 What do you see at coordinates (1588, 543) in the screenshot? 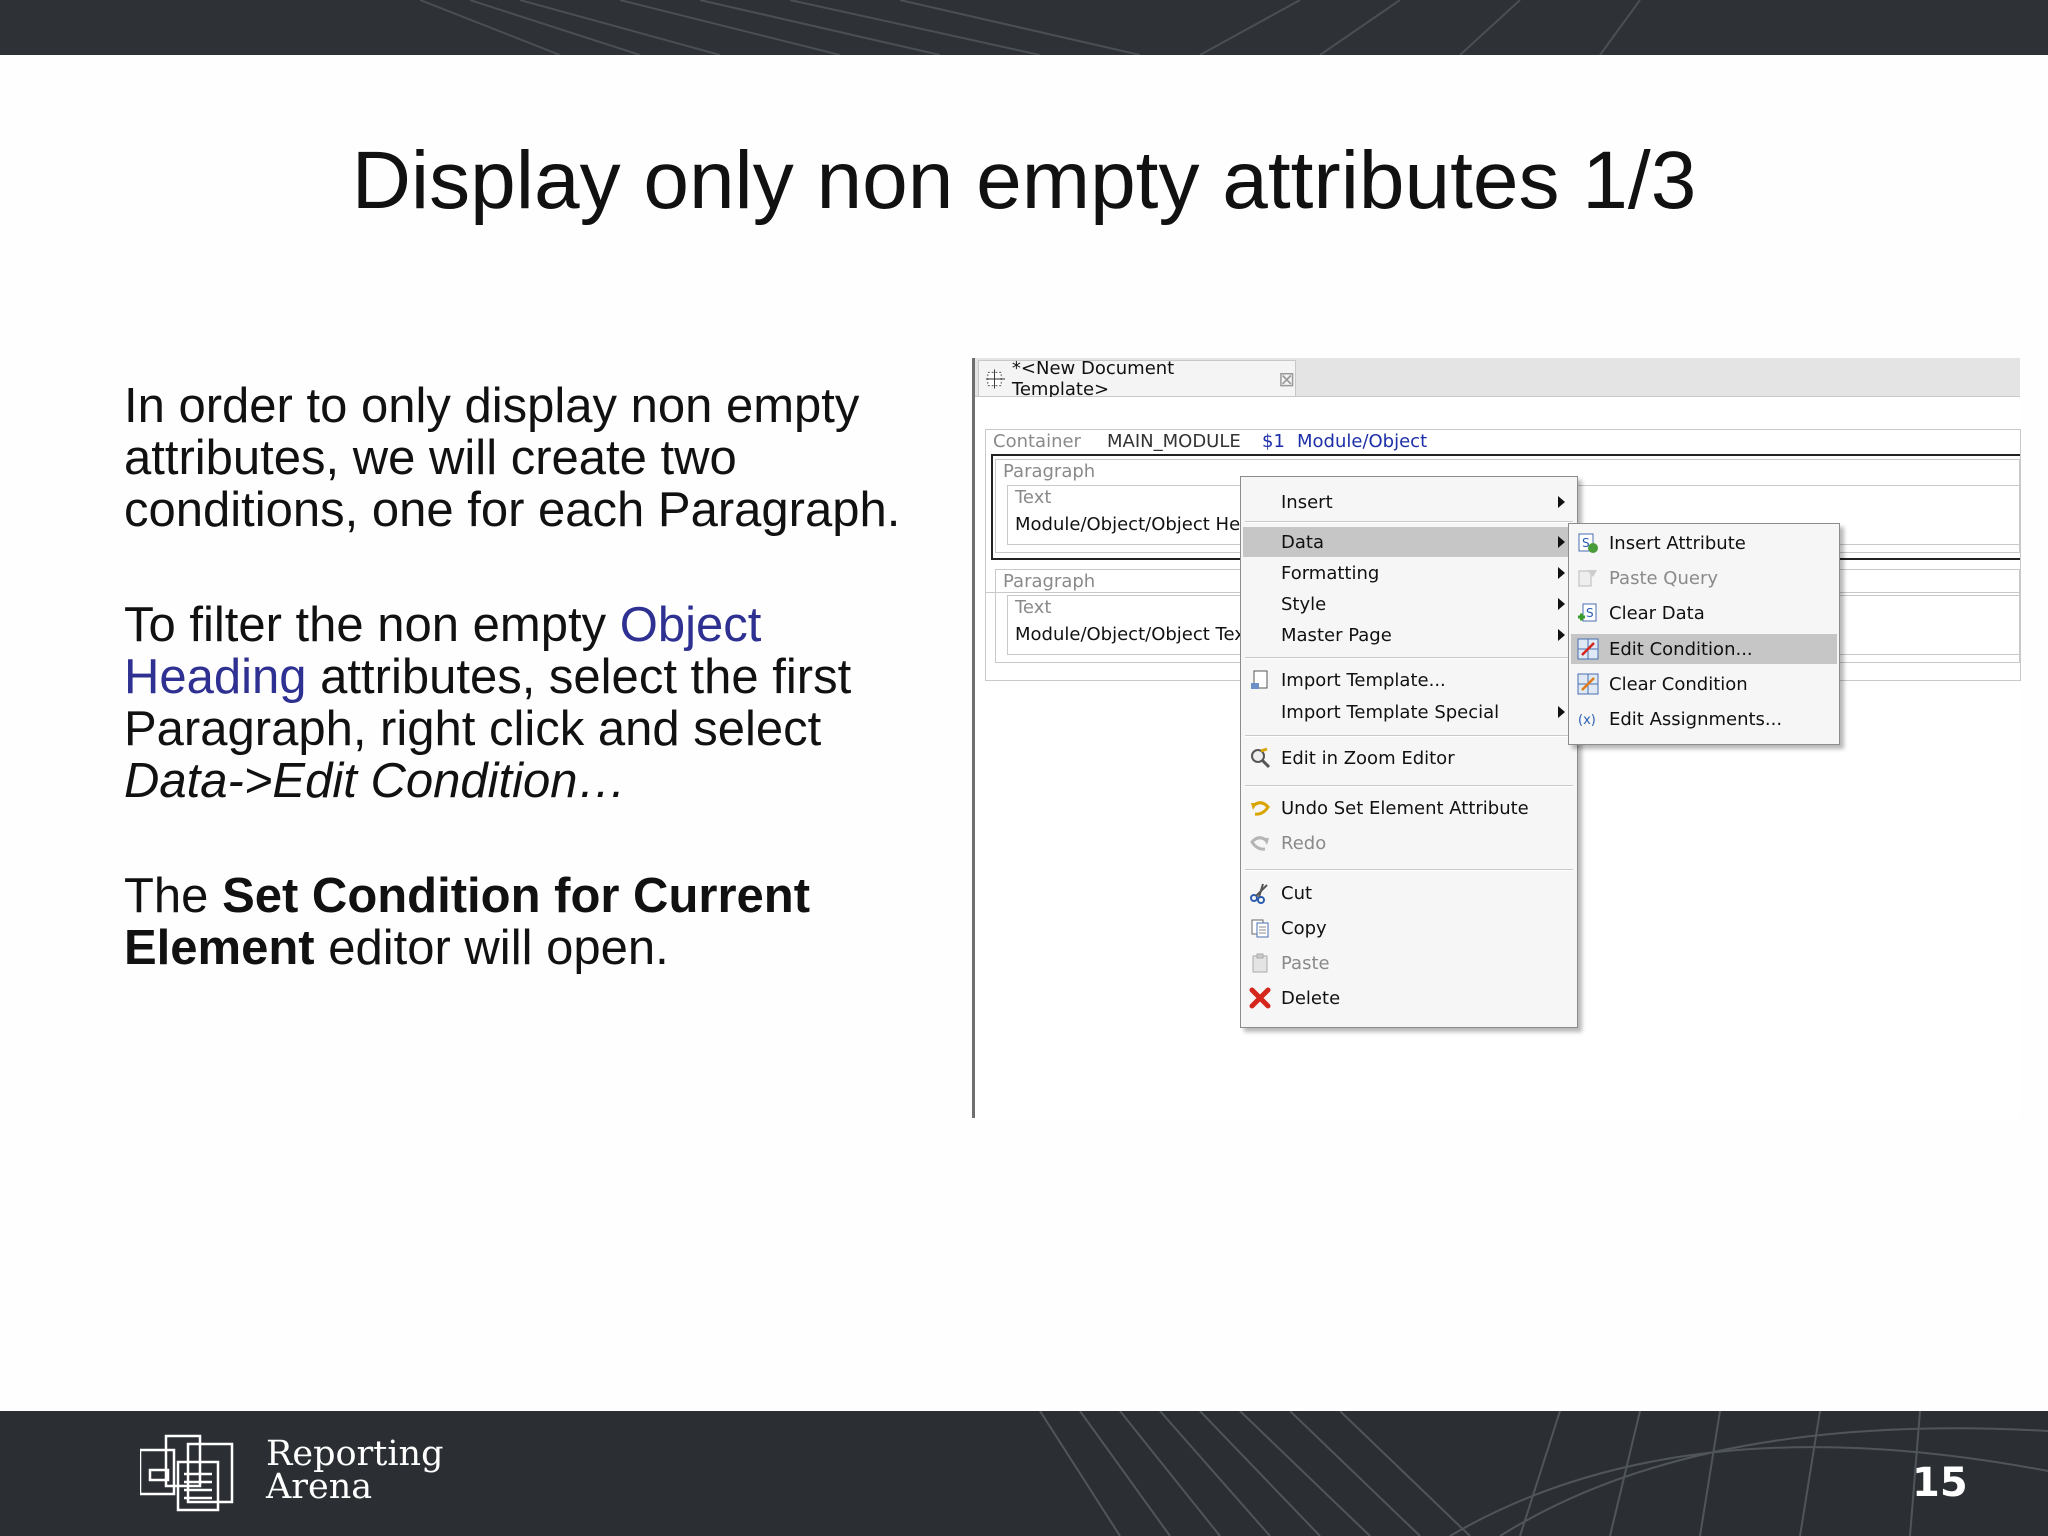
I see `insert-attribute-icon: S` at bounding box center [1588, 543].